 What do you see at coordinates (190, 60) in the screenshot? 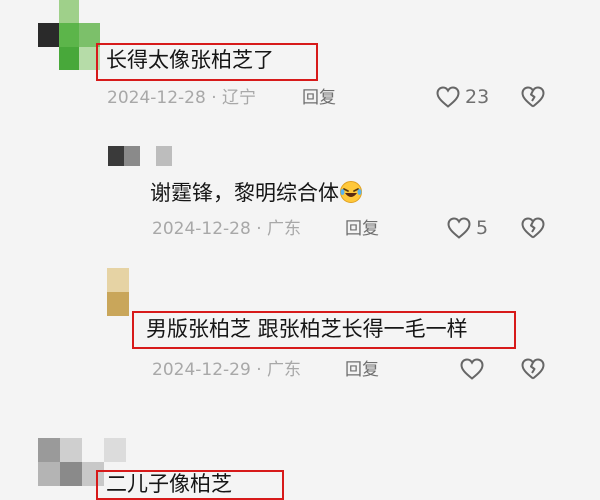
I see `comment-text: 长得太像张柏芝了` at bounding box center [190, 60].